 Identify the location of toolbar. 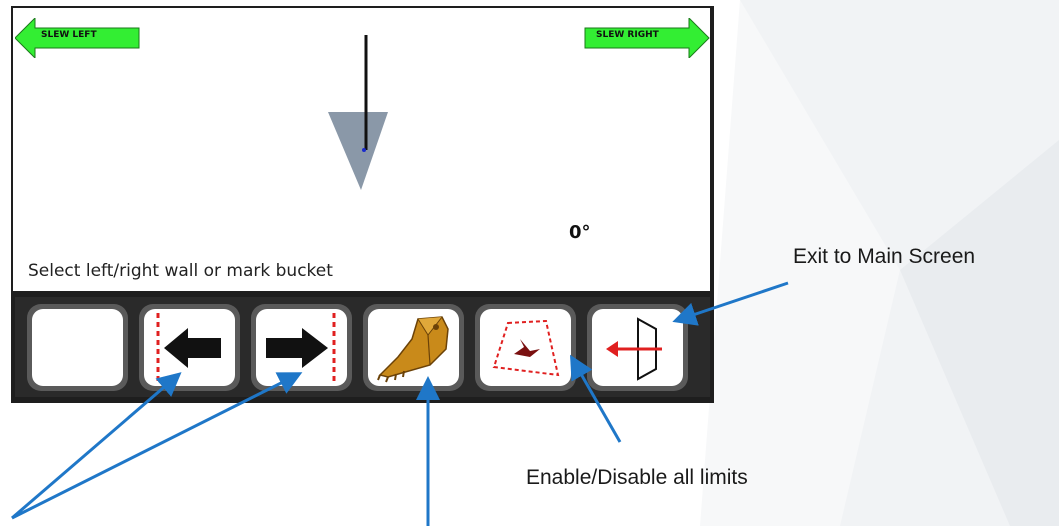
(362, 347).